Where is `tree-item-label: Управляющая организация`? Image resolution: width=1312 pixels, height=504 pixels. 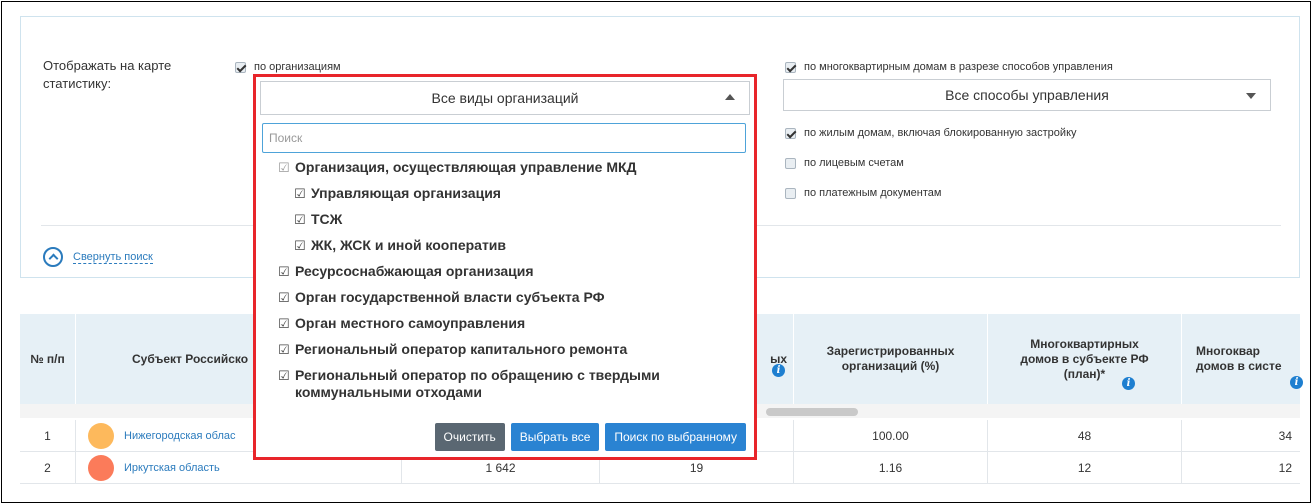 tree-item-label: Управляющая организация is located at coordinates (406, 193).